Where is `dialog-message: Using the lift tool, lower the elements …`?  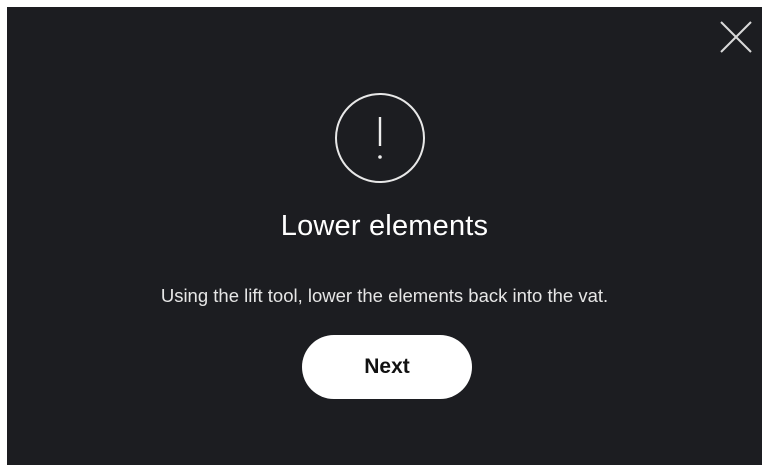
dialog-message: Using the lift tool, lower the elements … is located at coordinates (384, 295).